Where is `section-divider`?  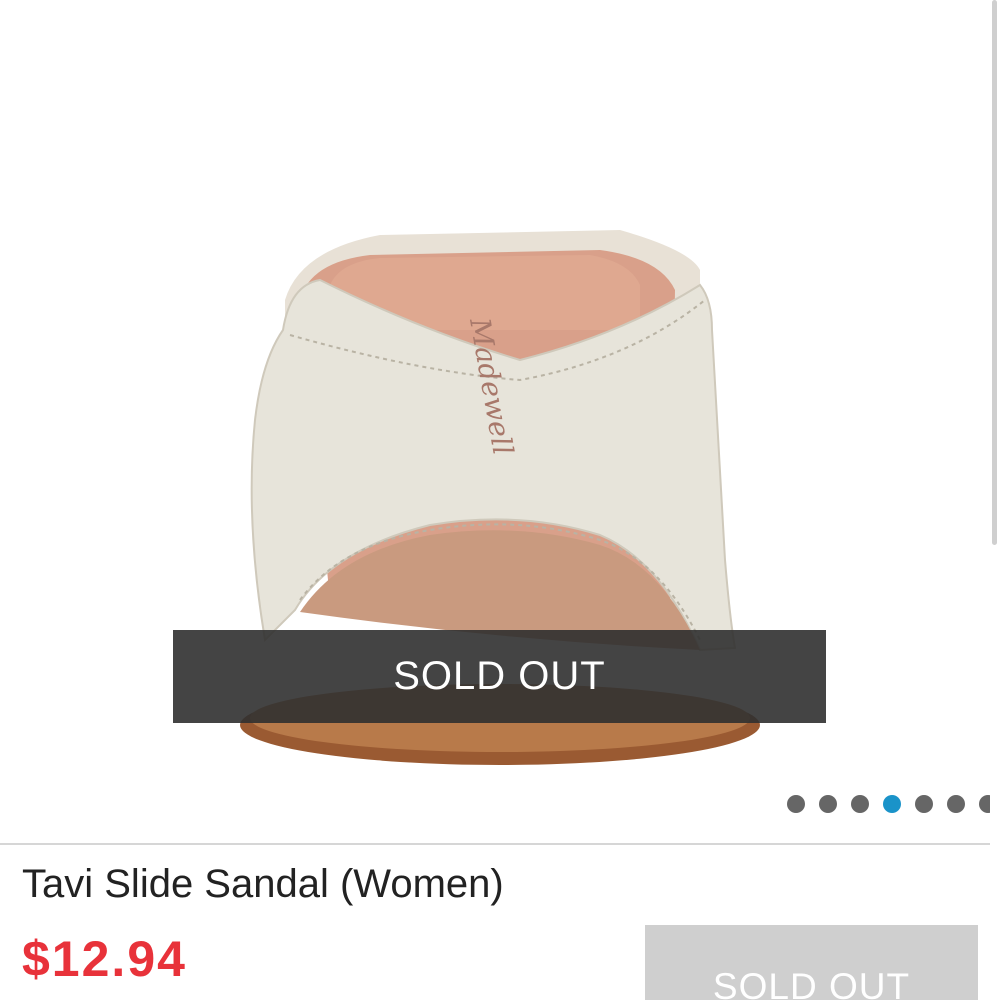
section-divider is located at coordinates (500, 844).